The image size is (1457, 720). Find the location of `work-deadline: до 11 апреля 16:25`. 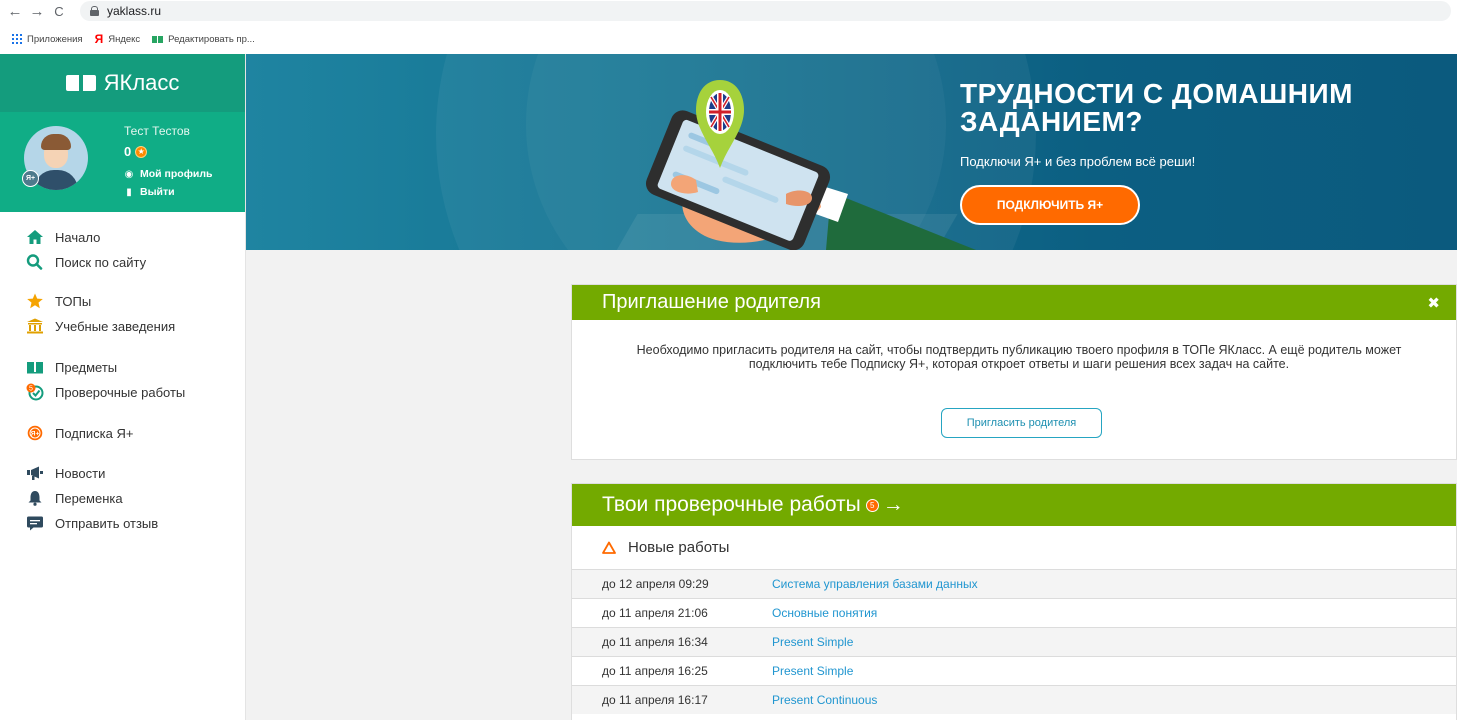

work-deadline: до 11 апреля 16:25 is located at coordinates (655, 671).